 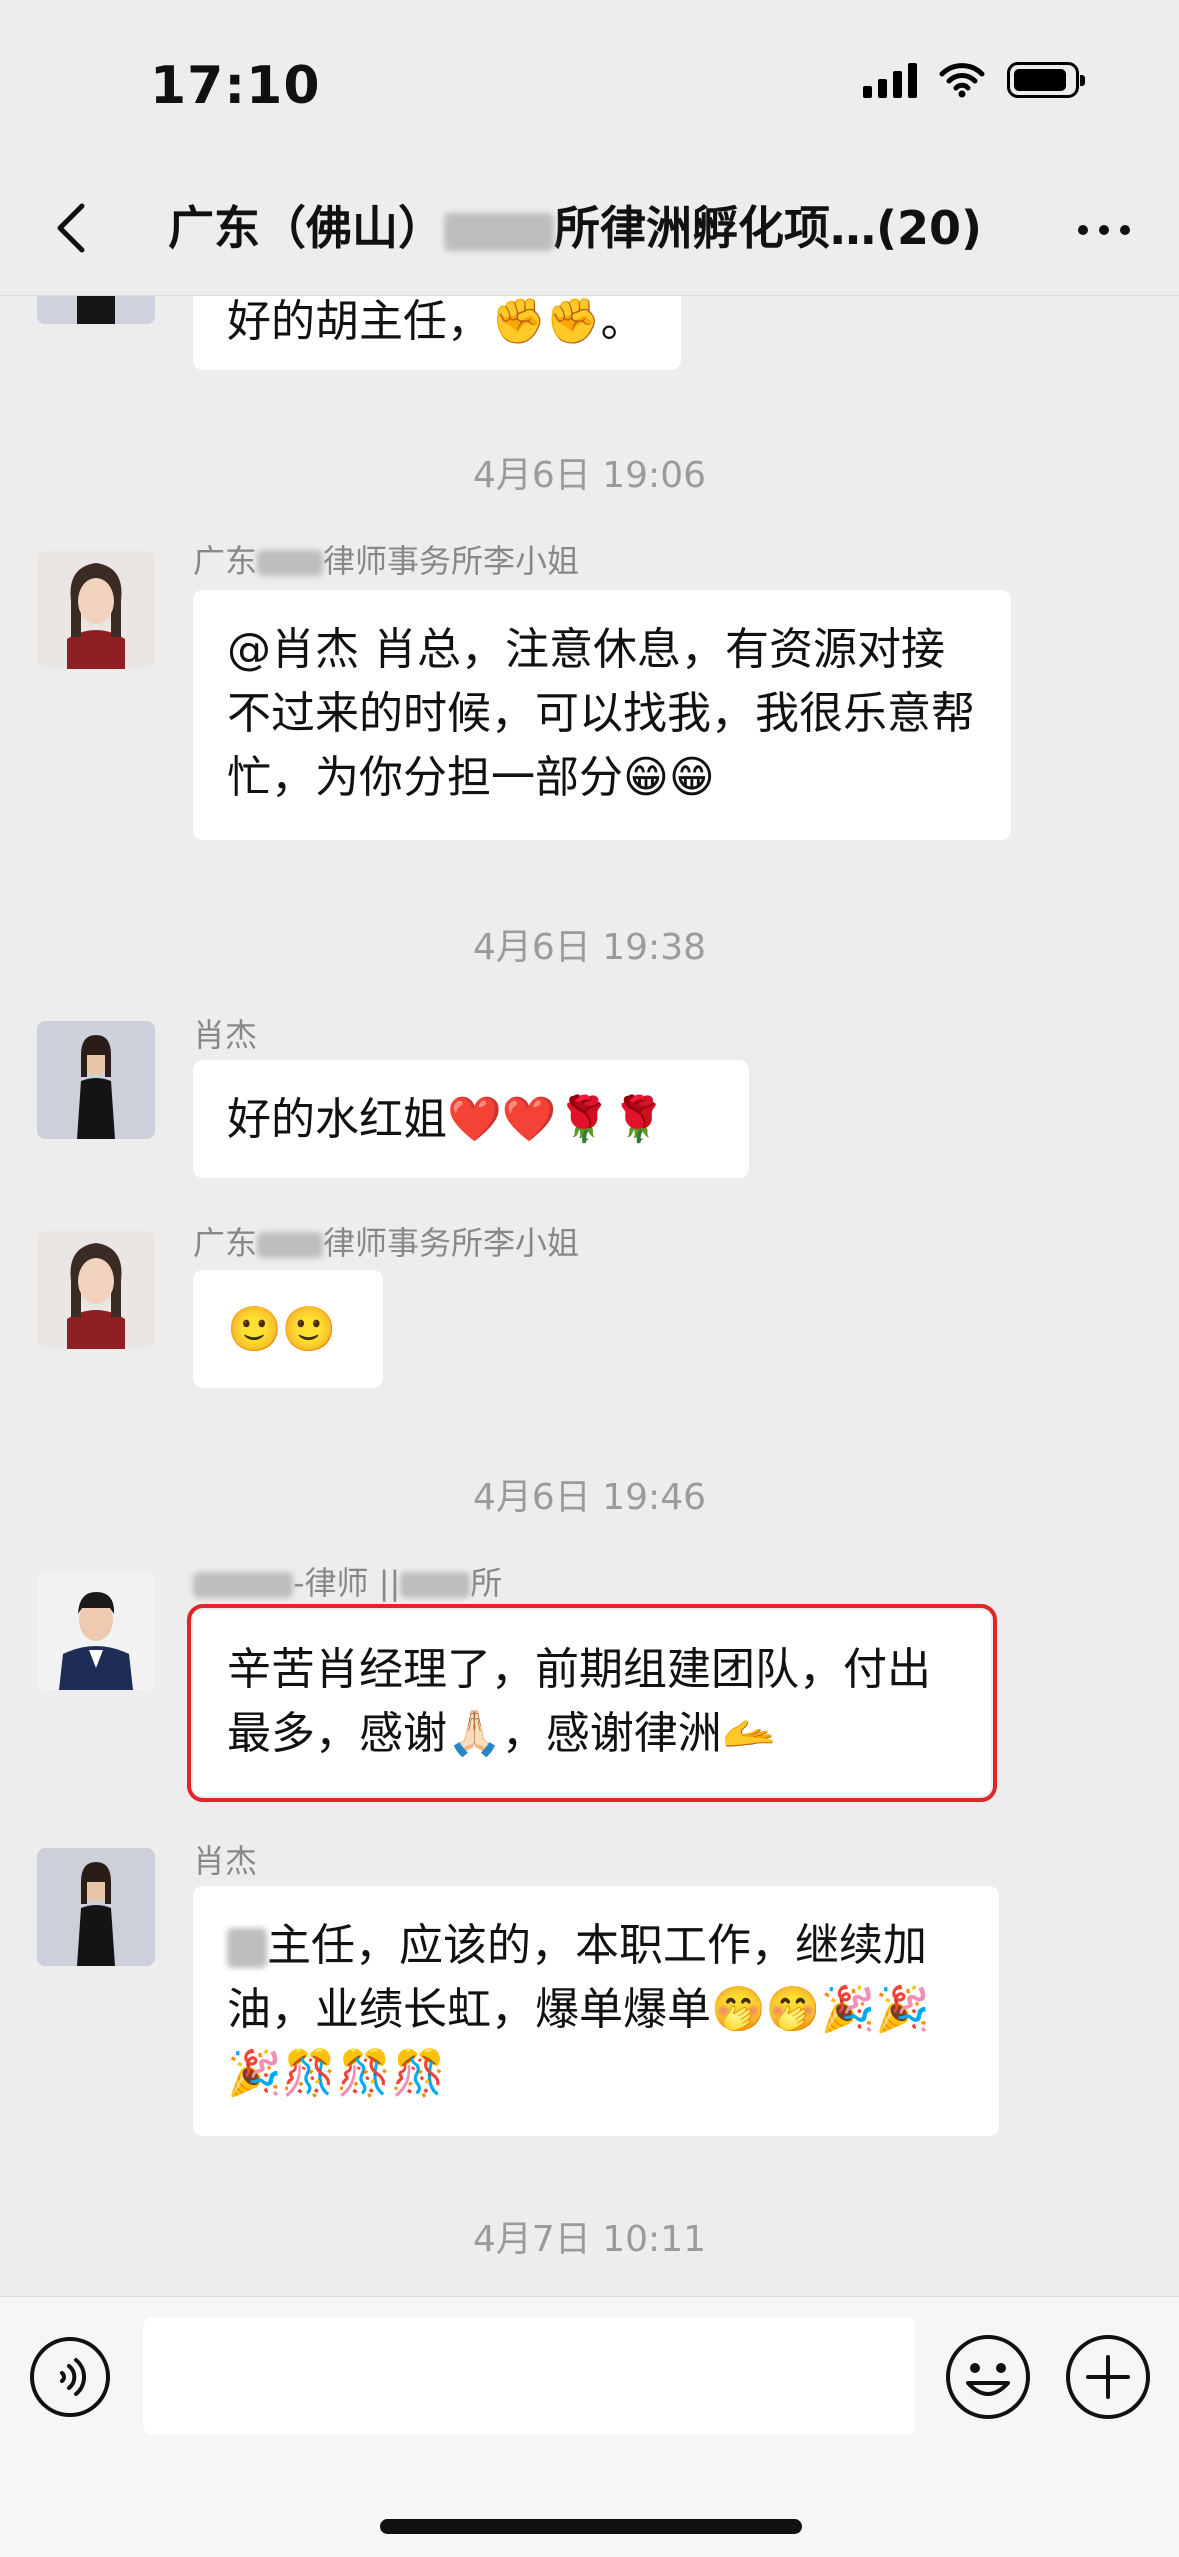 What do you see at coordinates (589, 2239) in the screenshot?
I see `timestamp: 4月7日 10:11` at bounding box center [589, 2239].